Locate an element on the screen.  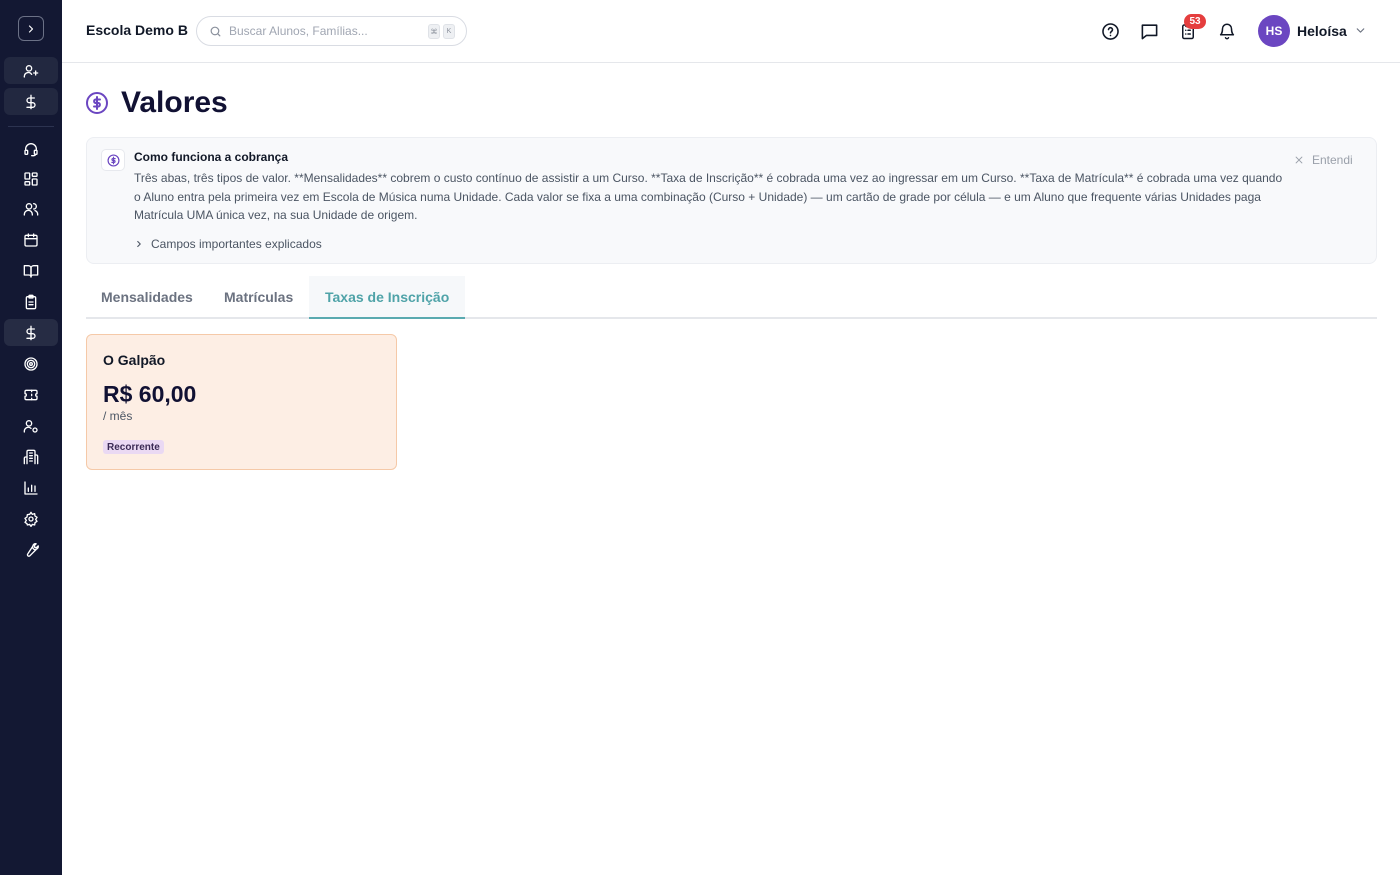
search-input is located at coordinates (324, 31).